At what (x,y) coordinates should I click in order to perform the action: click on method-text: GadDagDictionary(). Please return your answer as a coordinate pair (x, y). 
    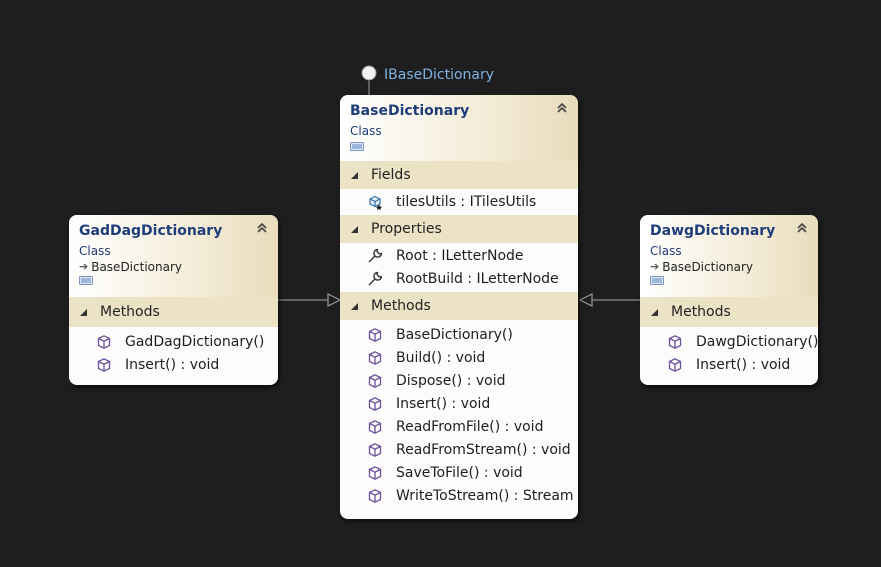
    Looking at the image, I should click on (195, 341).